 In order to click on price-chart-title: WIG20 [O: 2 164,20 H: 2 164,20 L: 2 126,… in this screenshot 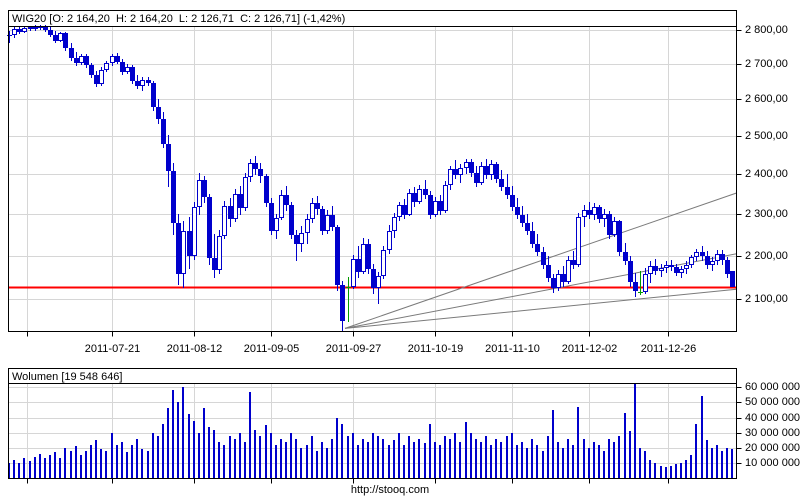, I will do `click(179, 19)`.